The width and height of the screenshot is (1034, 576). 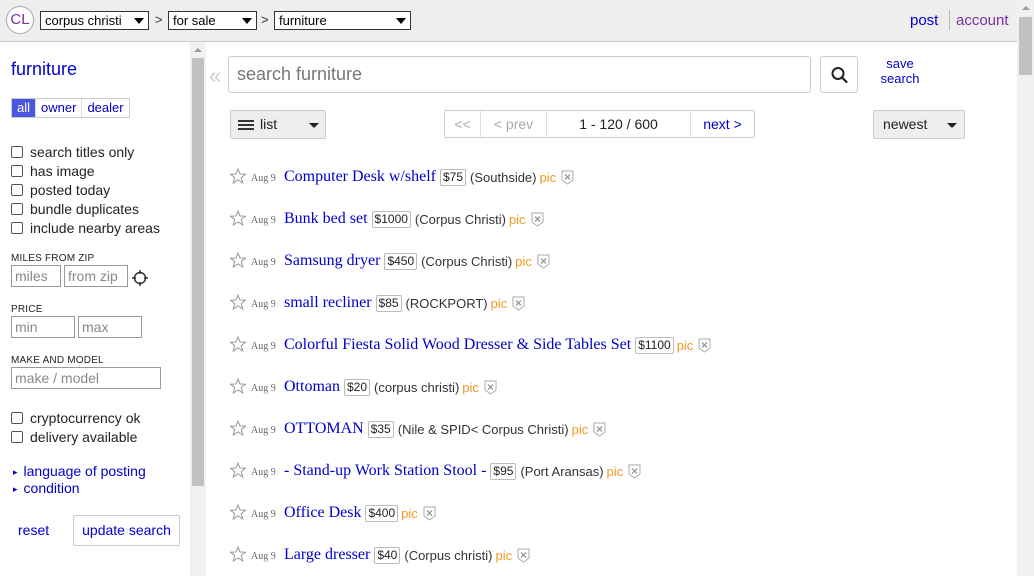 I want to click on prev-page-button: < prev, so click(x=514, y=124).